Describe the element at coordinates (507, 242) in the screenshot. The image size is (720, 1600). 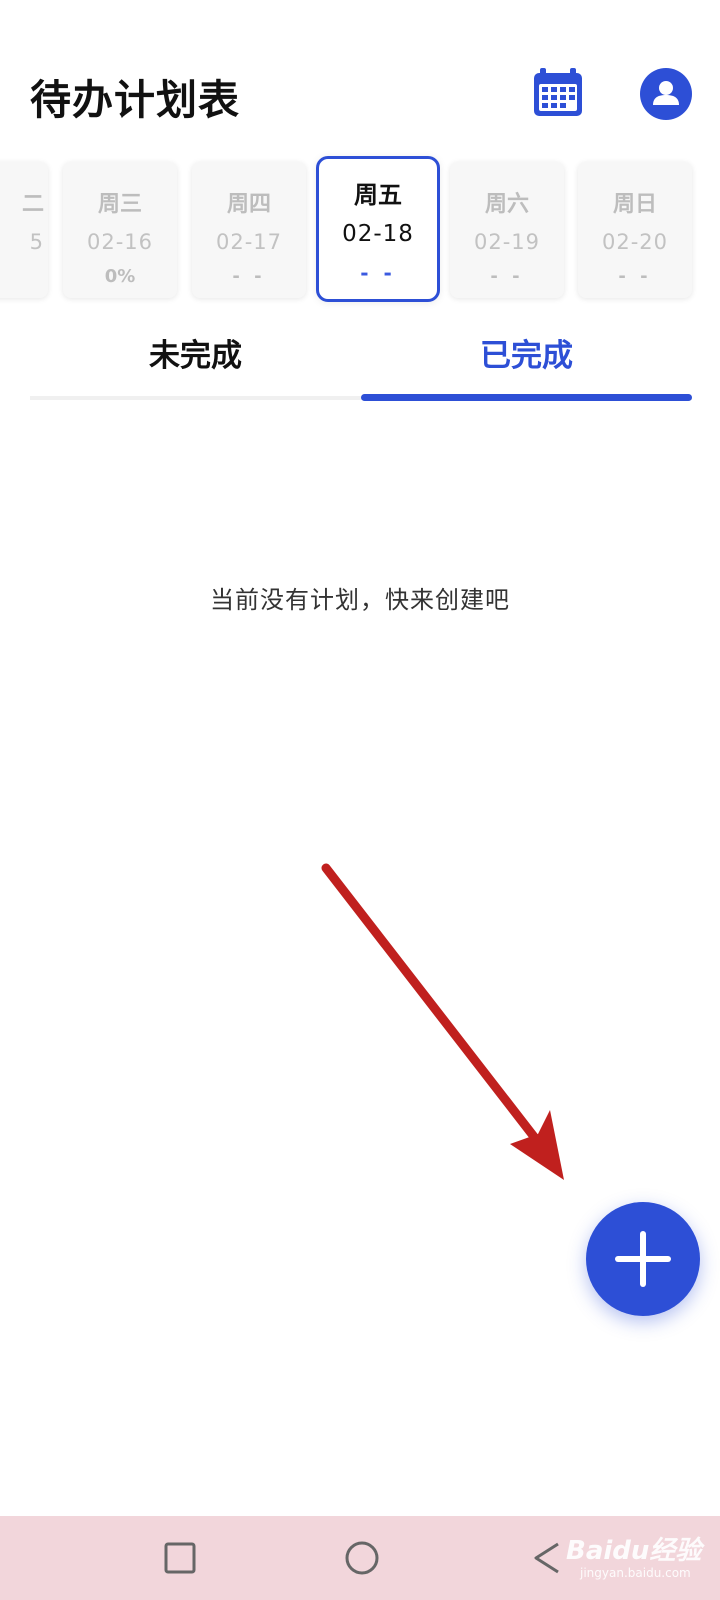
I see `day-date: 02-19` at that location.